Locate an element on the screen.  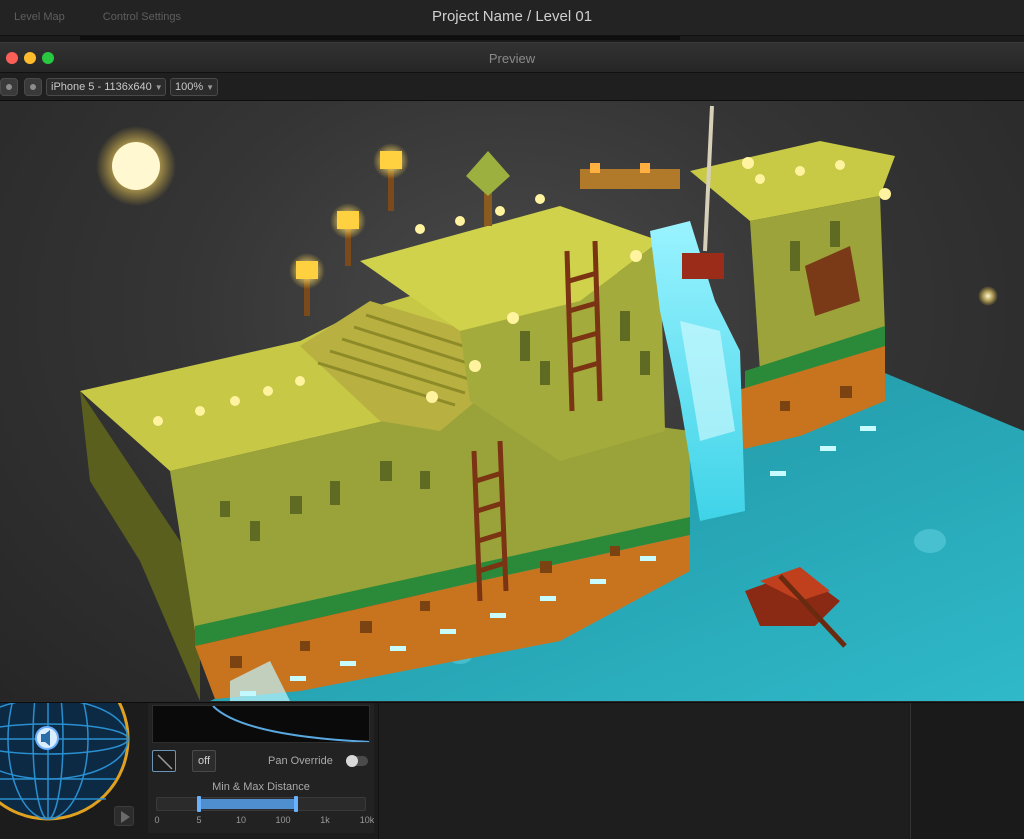
play-icon is located at coordinates (124, 816).